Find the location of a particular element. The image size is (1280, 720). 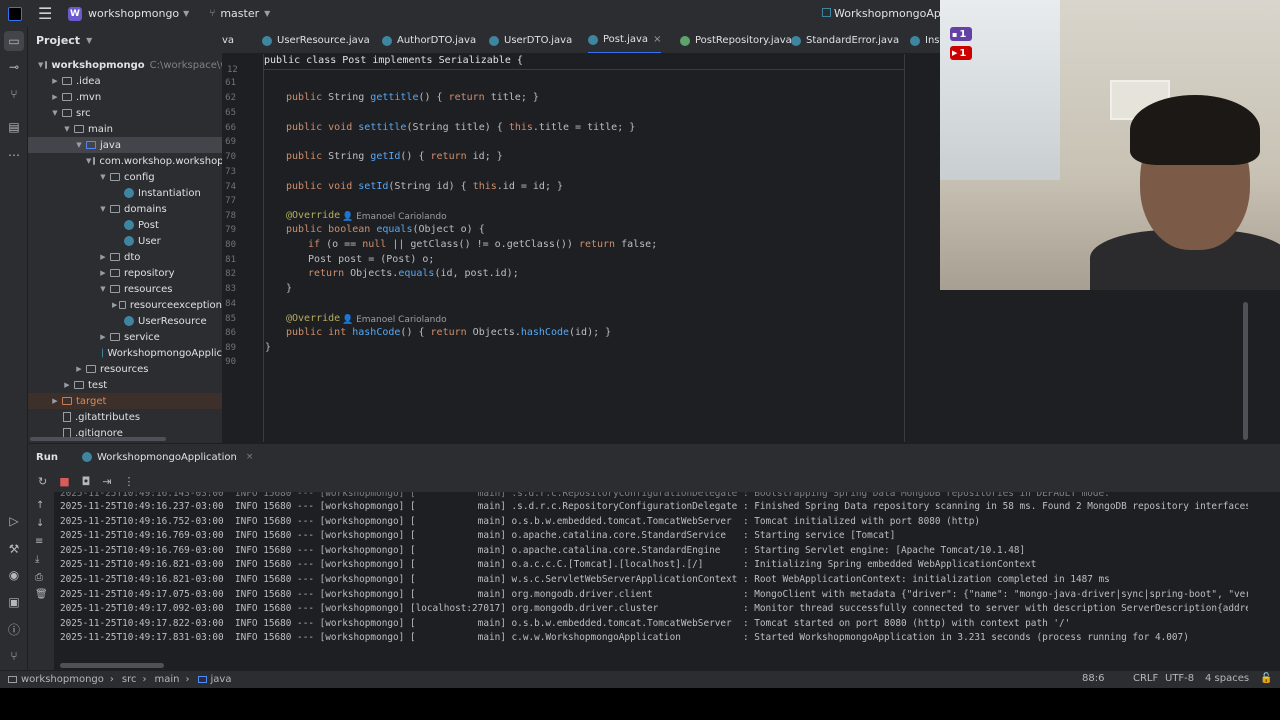

problems-icon: ⓘ is located at coordinates (14, 629).